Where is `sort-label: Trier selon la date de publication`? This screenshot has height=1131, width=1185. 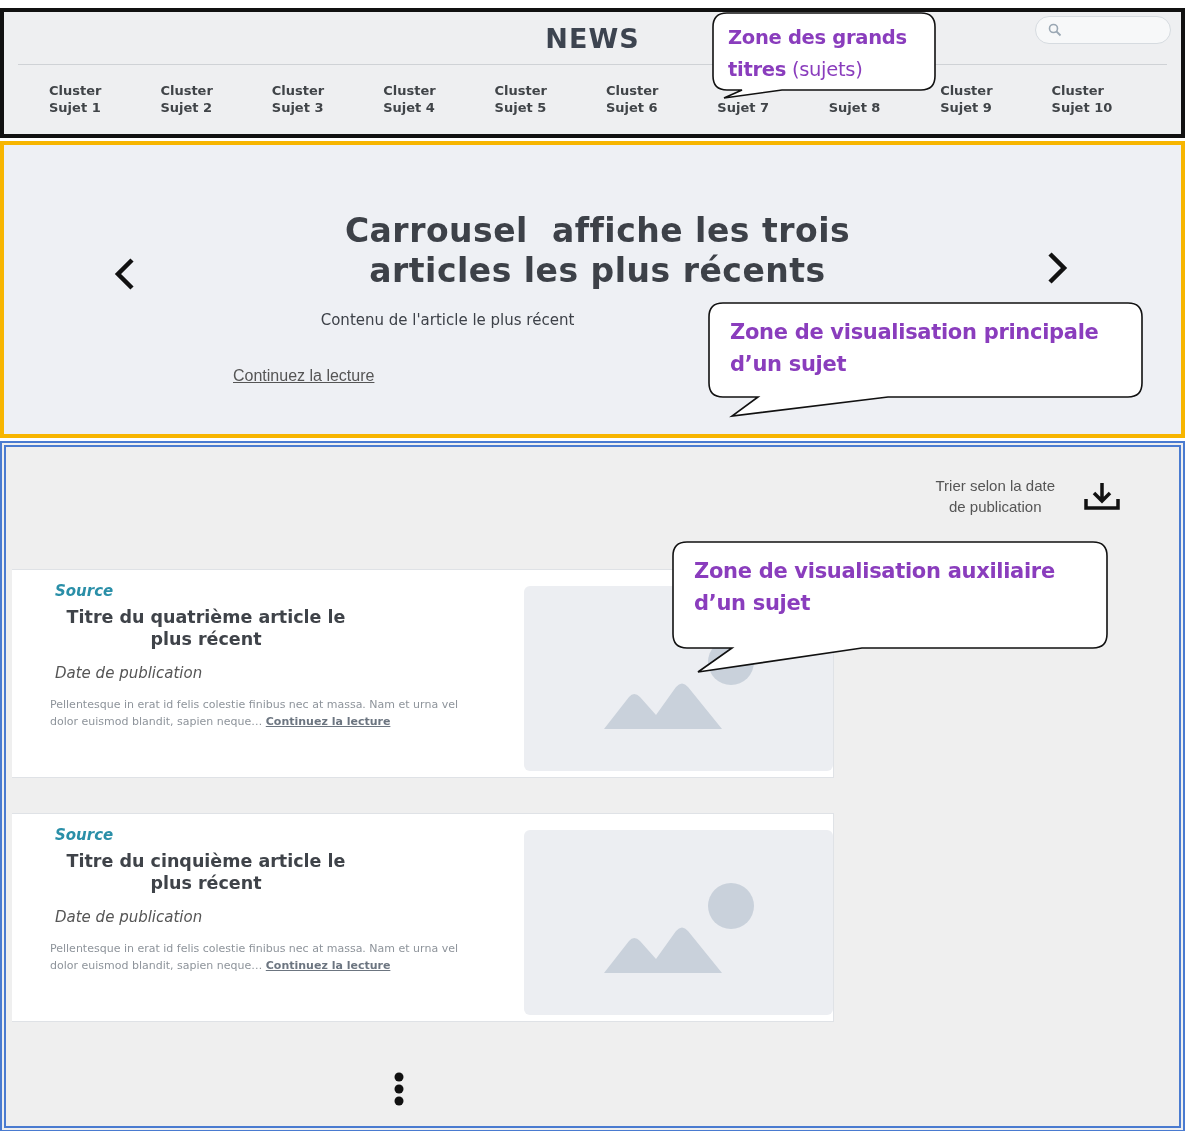 sort-label: Trier selon la date de publication is located at coordinates (995, 496).